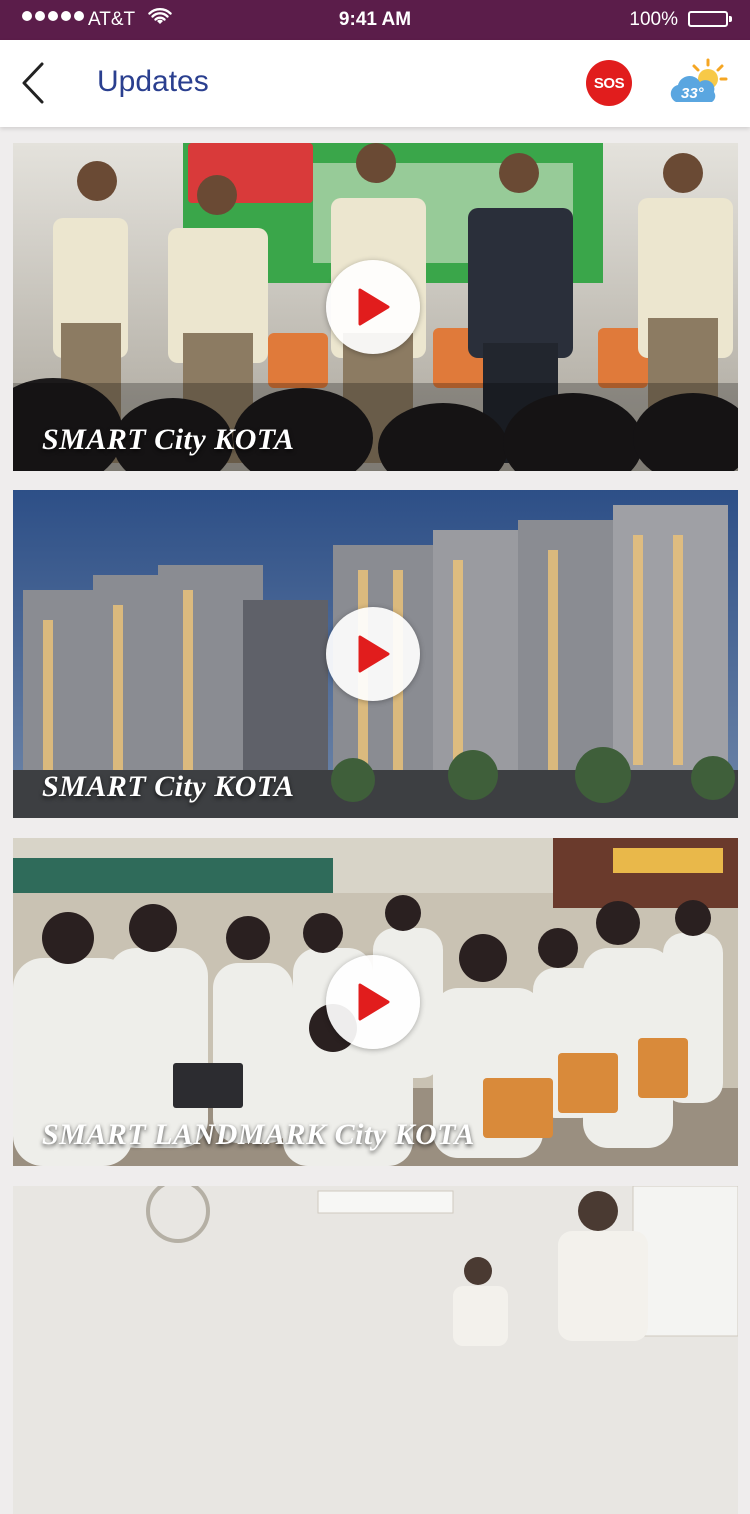  Describe the element at coordinates (375, 83) in the screenshot. I see `nav-header: Updates SOS 33°` at that location.